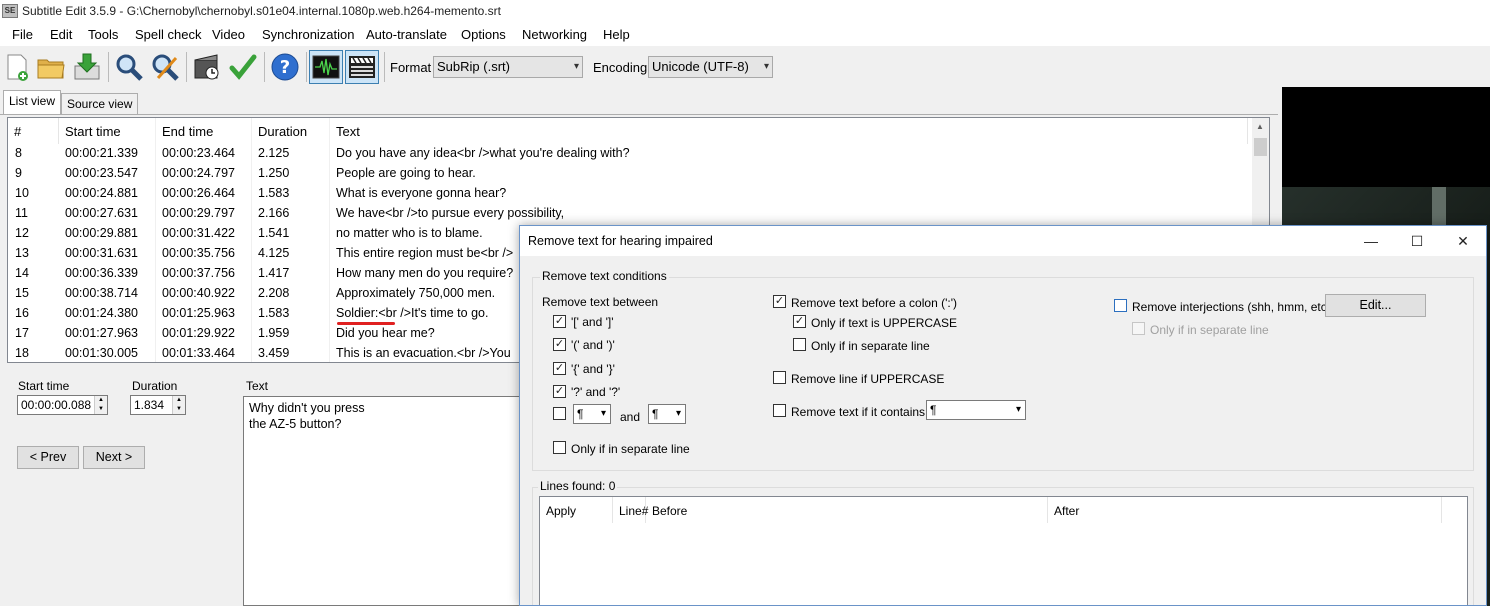 The width and height of the screenshot is (1490, 606). I want to click on scrollbar-thumb, so click(1260, 147).